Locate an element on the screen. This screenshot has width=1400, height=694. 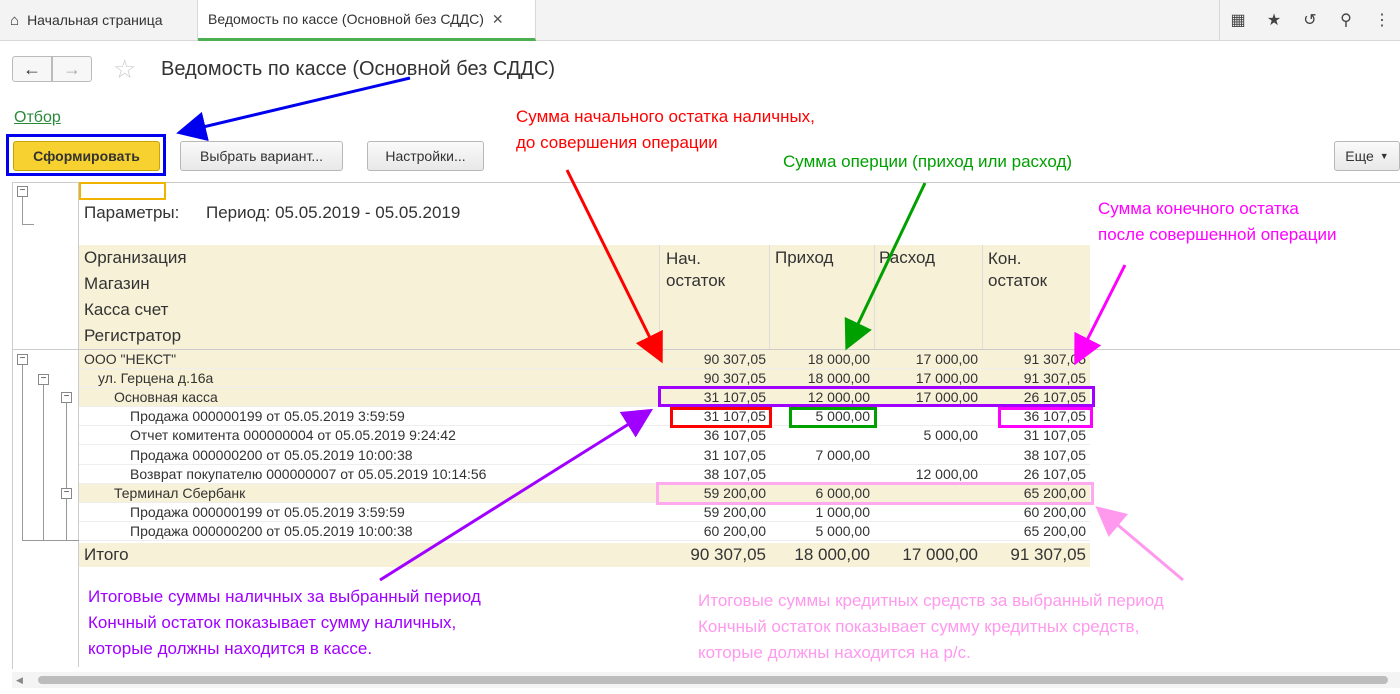
arrow-blue is located at coordinates (293, 109).